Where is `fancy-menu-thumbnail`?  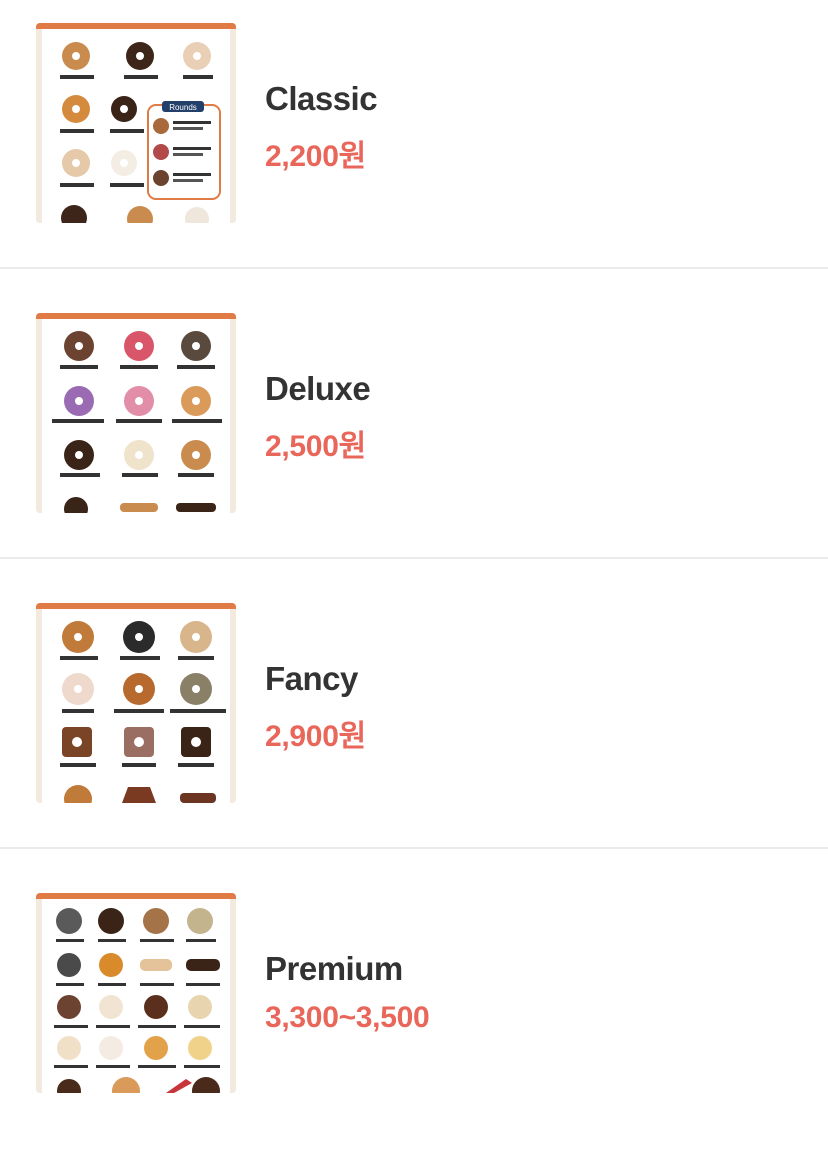 fancy-menu-thumbnail is located at coordinates (136, 703).